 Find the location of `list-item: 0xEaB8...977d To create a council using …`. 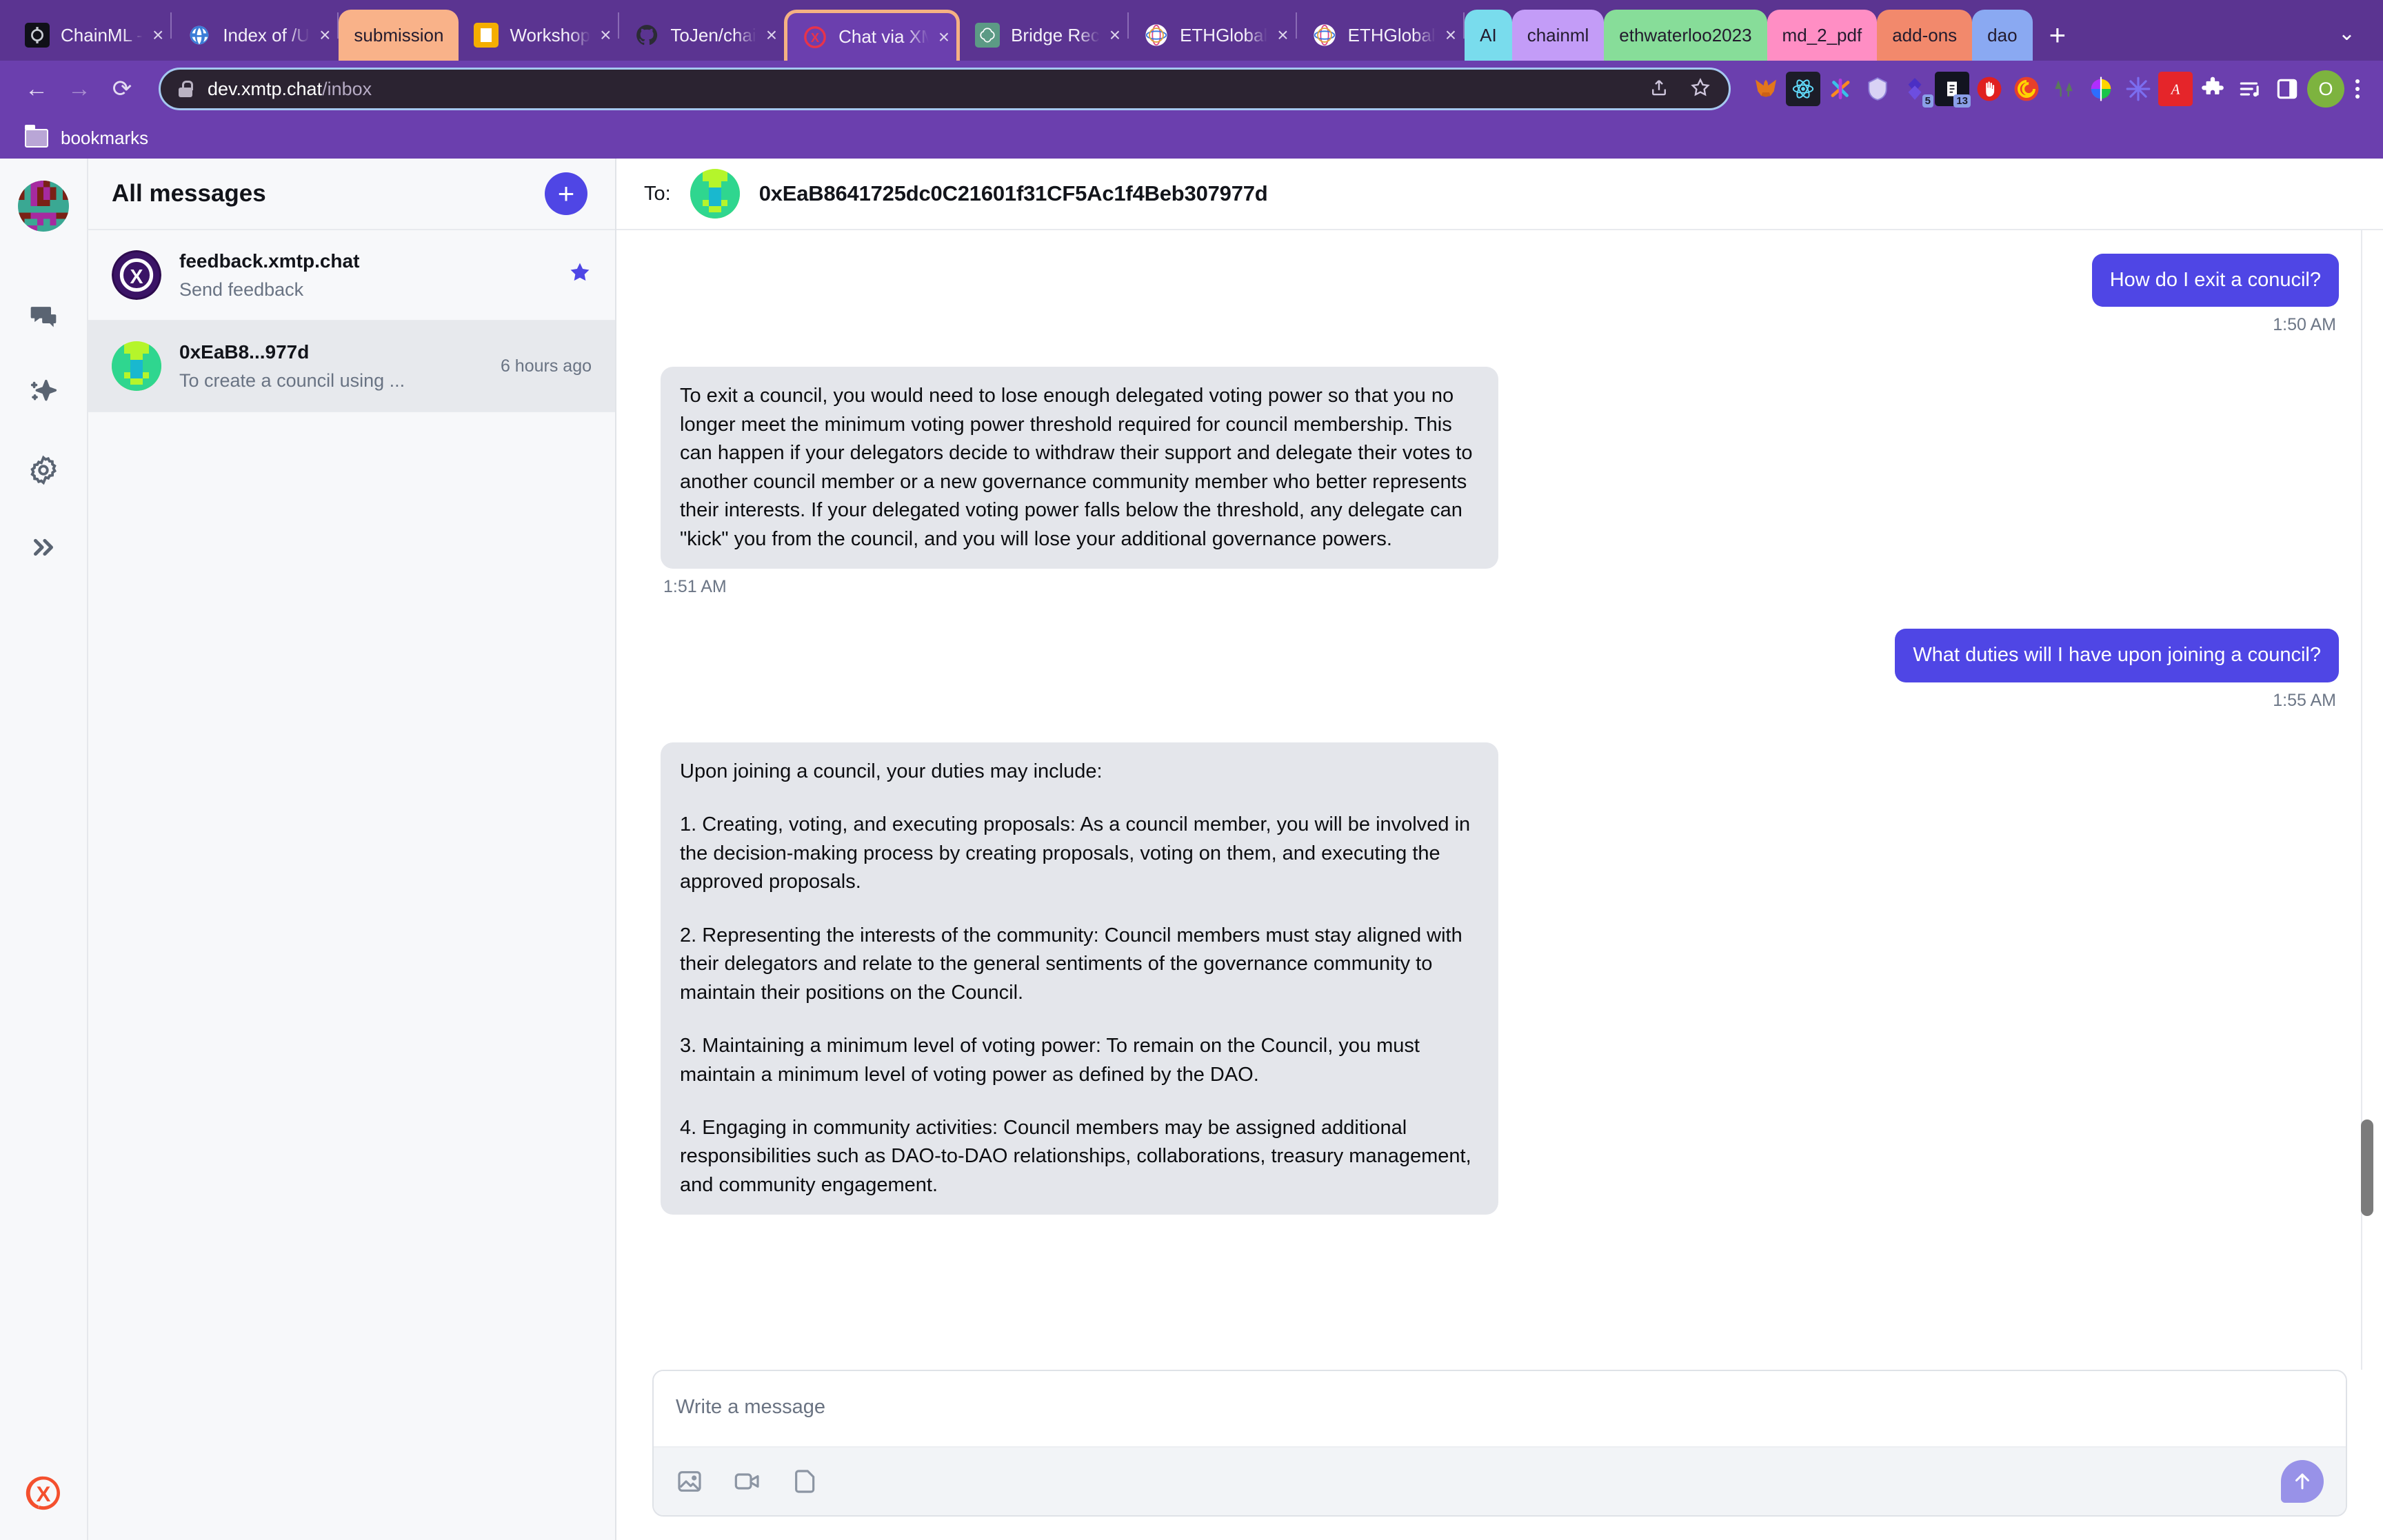

list-item: 0xEaB8...977d To create a council using … is located at coordinates (351, 367).